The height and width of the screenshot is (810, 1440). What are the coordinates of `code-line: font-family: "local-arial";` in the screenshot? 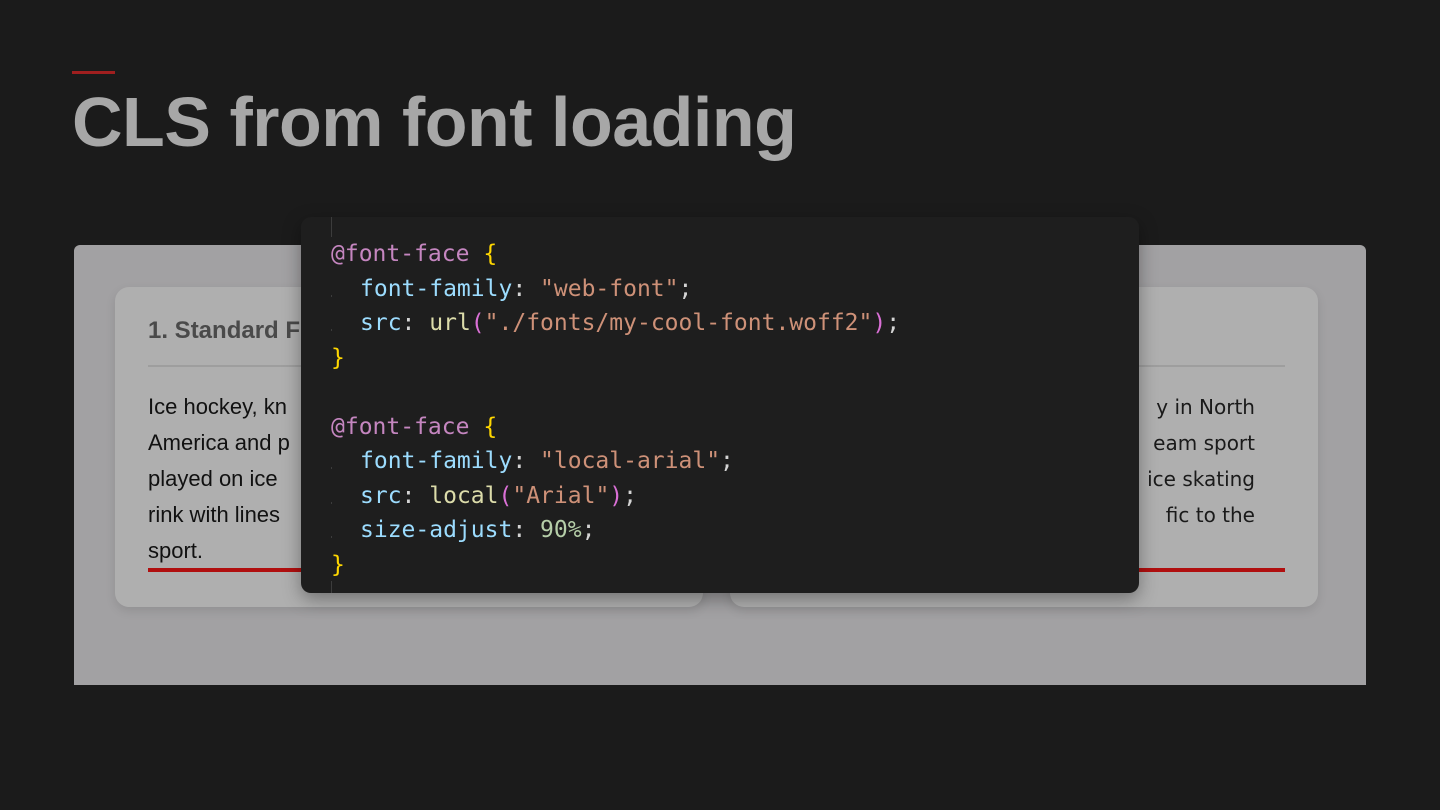 It's located at (615, 461).